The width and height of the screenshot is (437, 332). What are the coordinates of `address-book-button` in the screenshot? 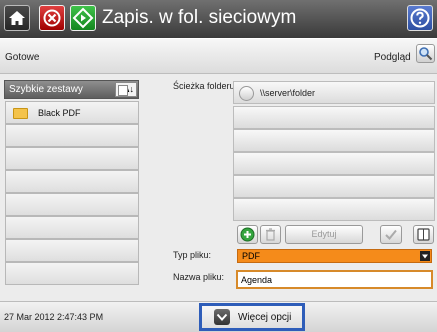 It's located at (423, 234).